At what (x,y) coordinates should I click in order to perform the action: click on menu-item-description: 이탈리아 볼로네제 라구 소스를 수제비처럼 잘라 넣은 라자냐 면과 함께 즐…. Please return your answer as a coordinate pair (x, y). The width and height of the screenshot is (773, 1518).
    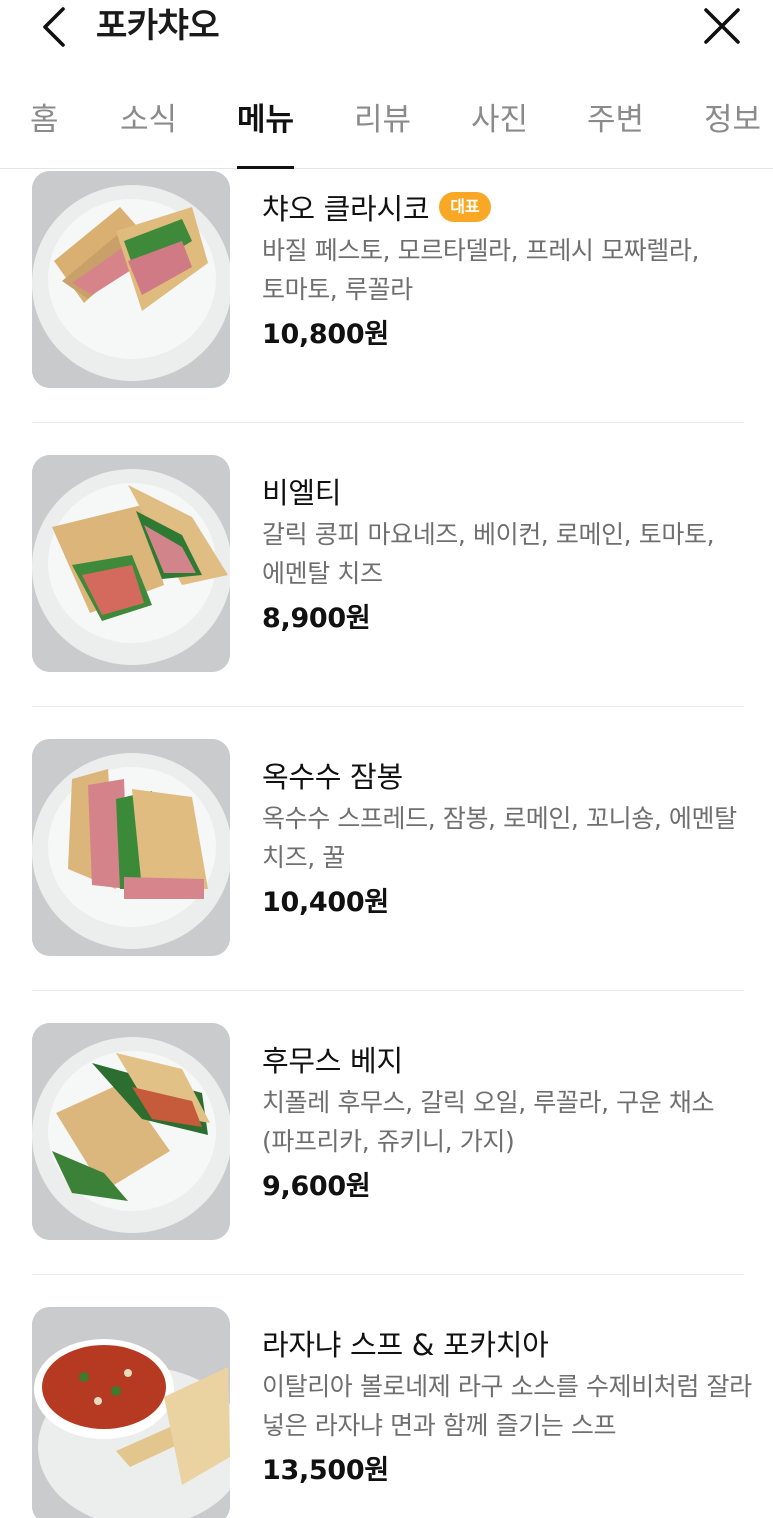
    Looking at the image, I should click on (507, 1406).